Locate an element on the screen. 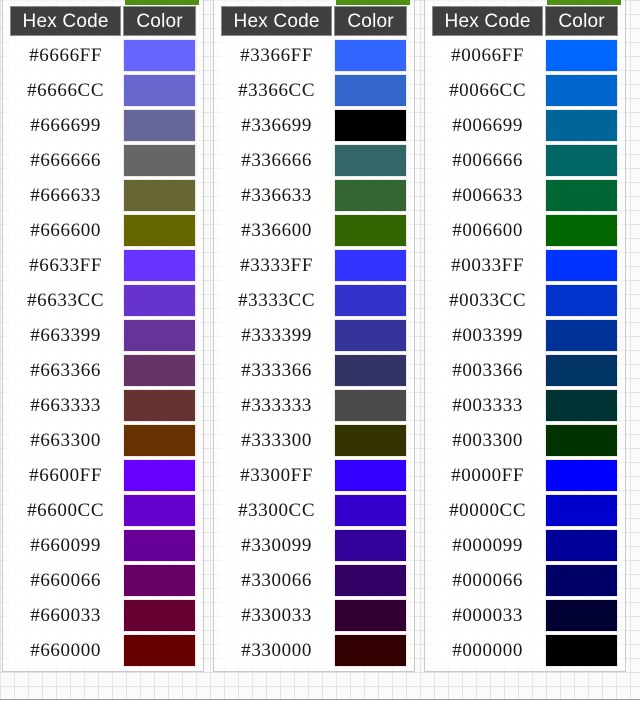 Image resolution: width=640 pixels, height=705 pixels. hex-code-cell: #663333 is located at coordinates (66, 405).